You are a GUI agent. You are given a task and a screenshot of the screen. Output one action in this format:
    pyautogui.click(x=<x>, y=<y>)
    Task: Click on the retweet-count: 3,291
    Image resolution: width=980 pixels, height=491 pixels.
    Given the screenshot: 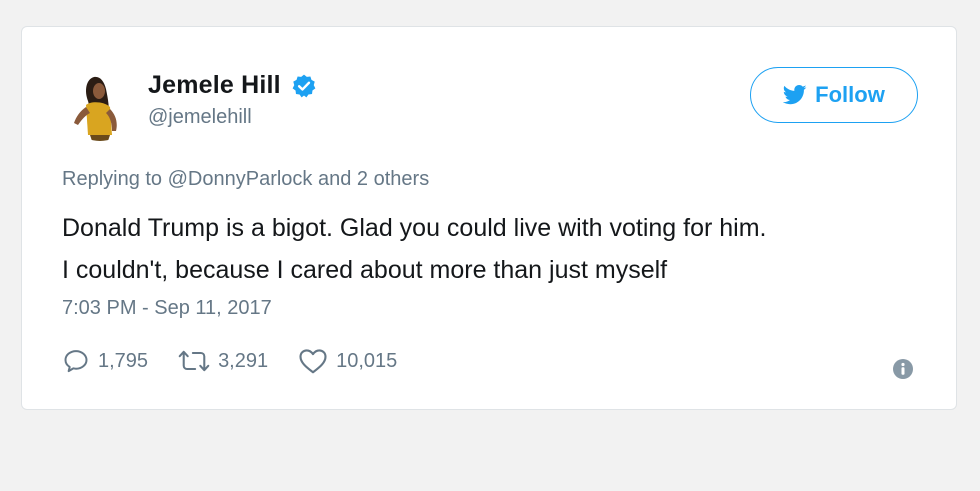 What is the action you would take?
    pyautogui.click(x=243, y=360)
    